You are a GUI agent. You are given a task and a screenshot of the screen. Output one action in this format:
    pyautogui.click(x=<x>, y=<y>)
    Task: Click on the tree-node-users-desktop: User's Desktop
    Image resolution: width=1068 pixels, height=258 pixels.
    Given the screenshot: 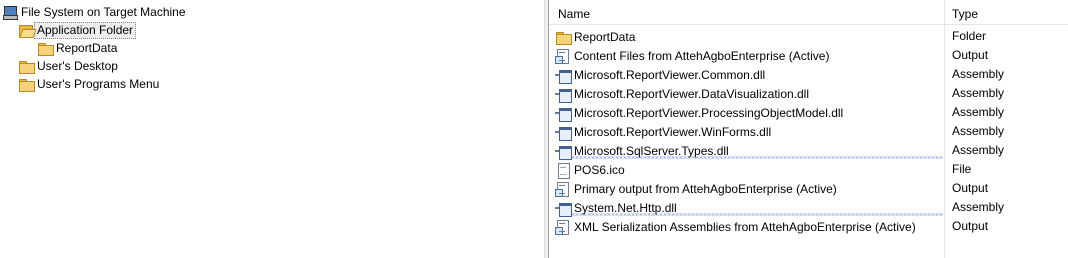 What is the action you would take?
    pyautogui.click(x=69, y=66)
    